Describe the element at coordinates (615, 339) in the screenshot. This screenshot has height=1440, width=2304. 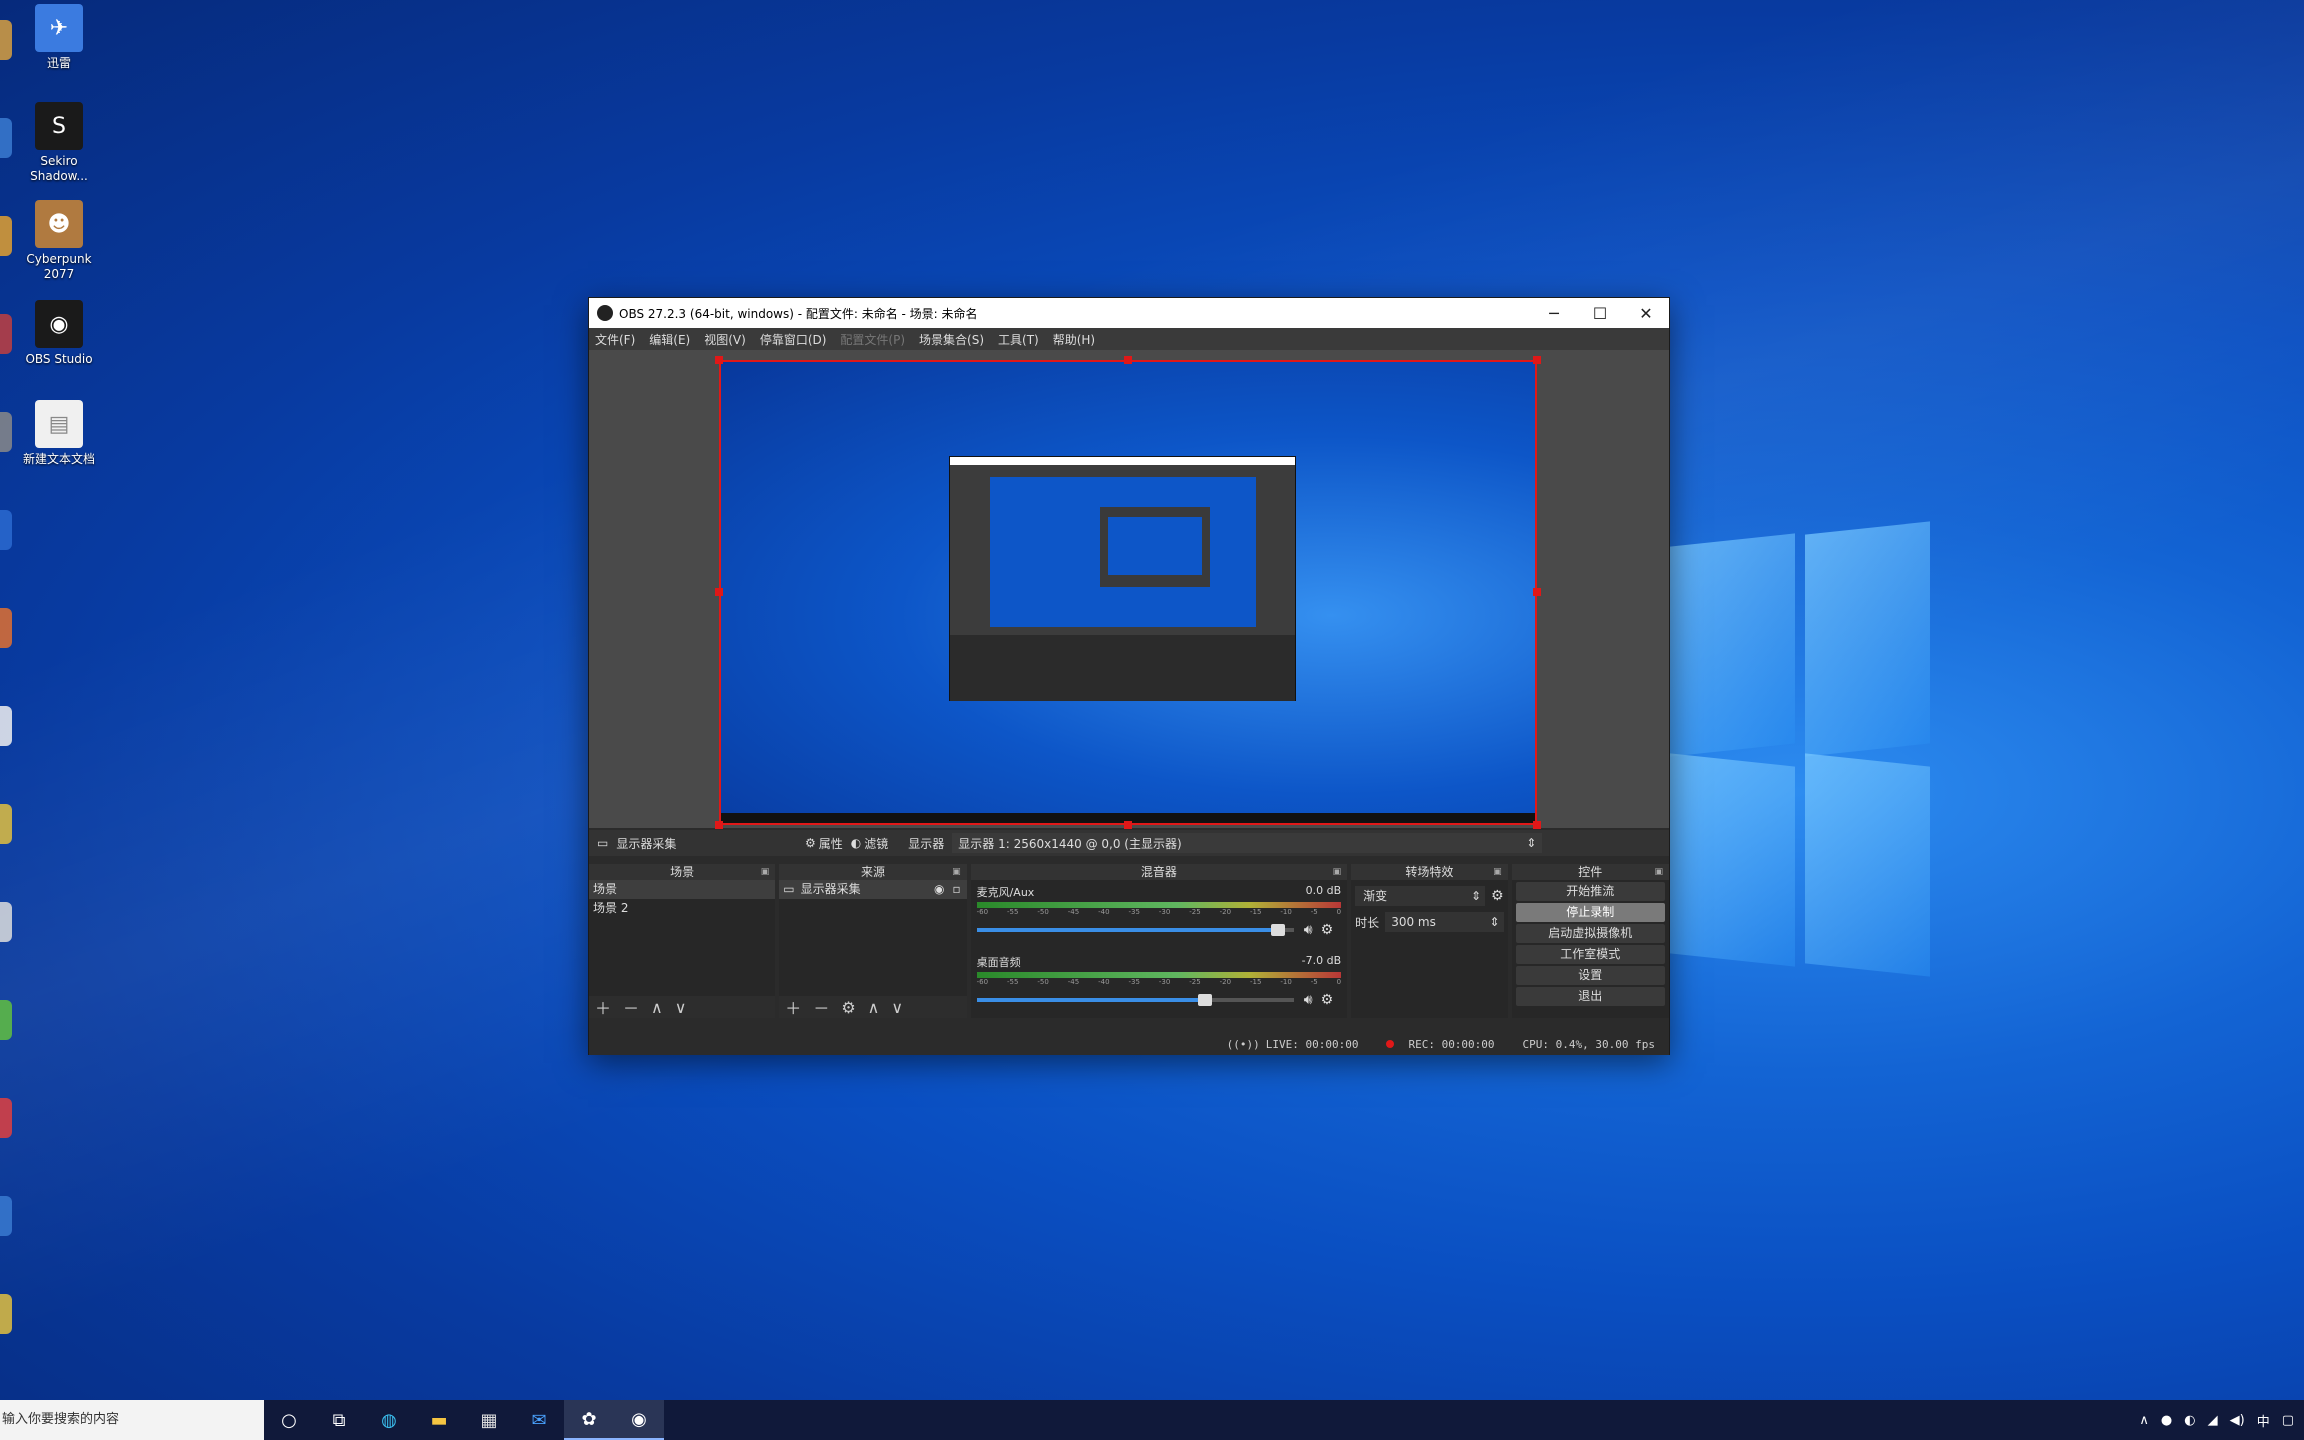
I see `menu-file: 文件(F)` at that location.